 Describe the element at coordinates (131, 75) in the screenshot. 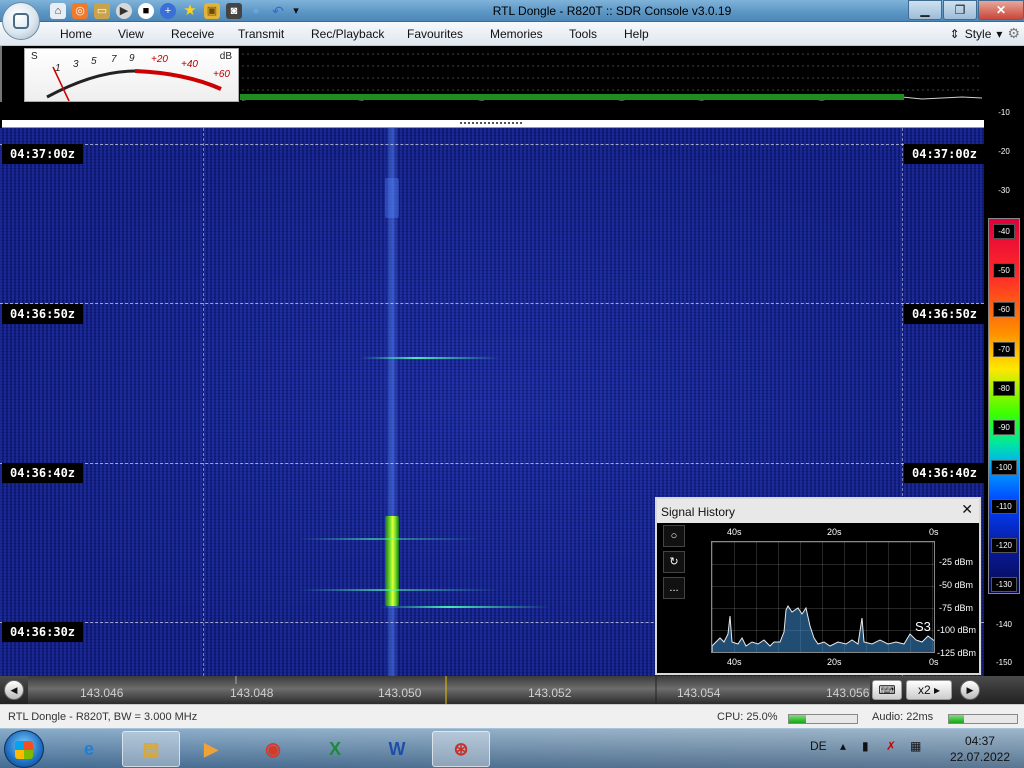

I see `s-meter: S dB 1 3 5 7 9 +20 +40 +60` at that location.